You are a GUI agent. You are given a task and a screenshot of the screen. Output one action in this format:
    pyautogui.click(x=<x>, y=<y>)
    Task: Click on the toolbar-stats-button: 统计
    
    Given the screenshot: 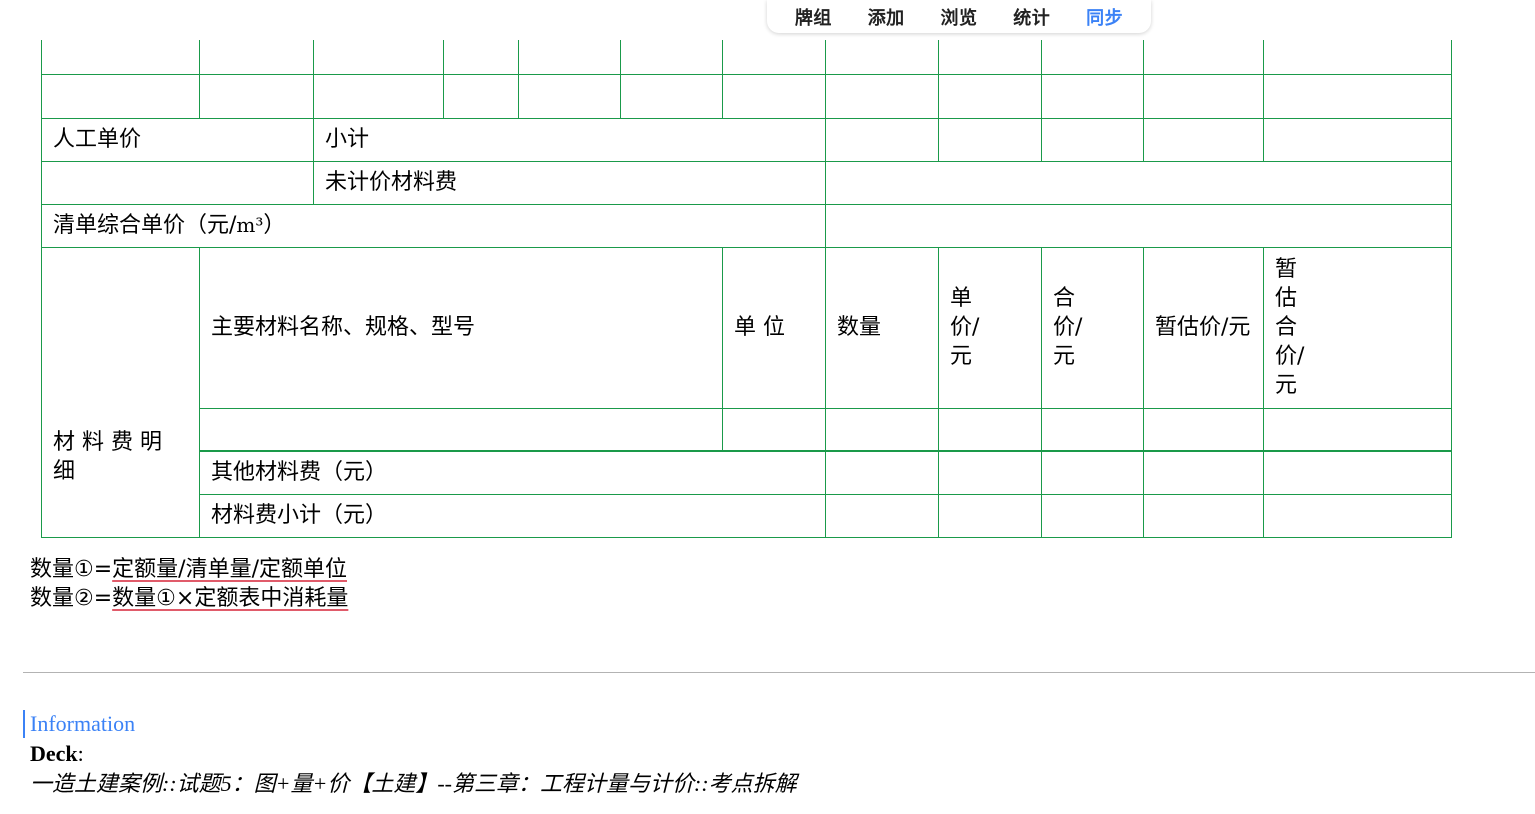 What is the action you would take?
    pyautogui.click(x=1031, y=17)
    